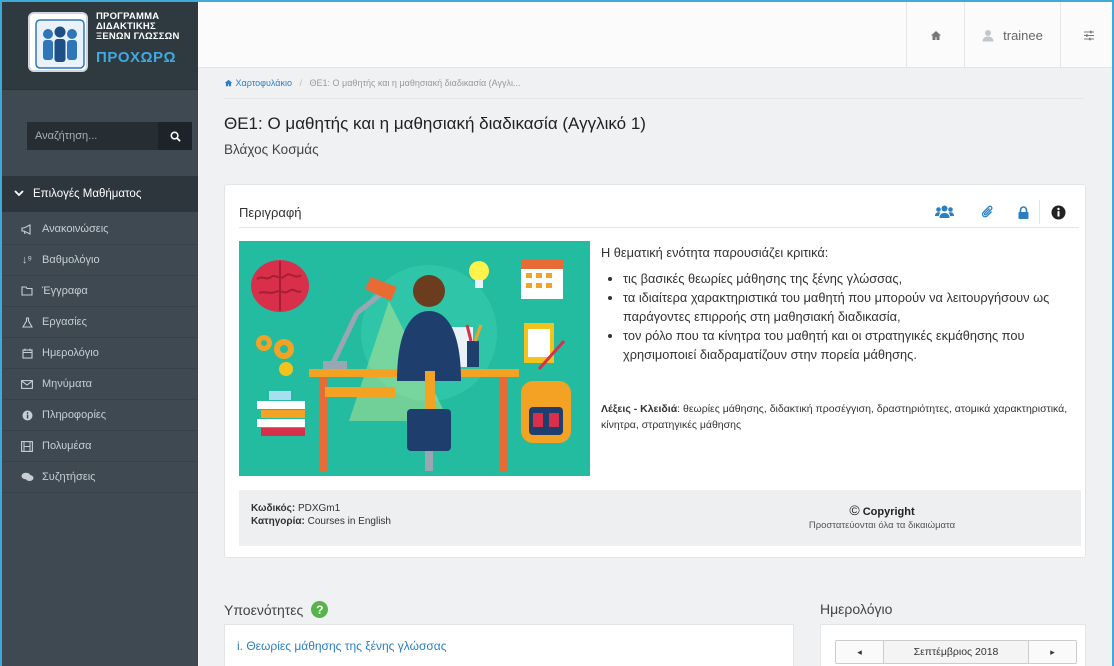 The width and height of the screenshot is (1114, 666). What do you see at coordinates (988, 212) in the screenshot?
I see `paperclip-icon` at bounding box center [988, 212].